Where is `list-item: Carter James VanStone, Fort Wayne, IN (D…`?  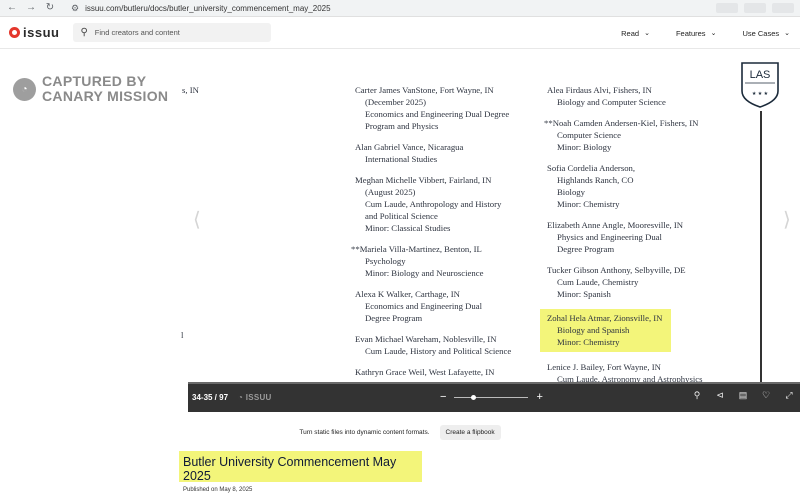
list-item: Carter James VanStone, Fort Wayne, IN (D… is located at coordinates (432, 108).